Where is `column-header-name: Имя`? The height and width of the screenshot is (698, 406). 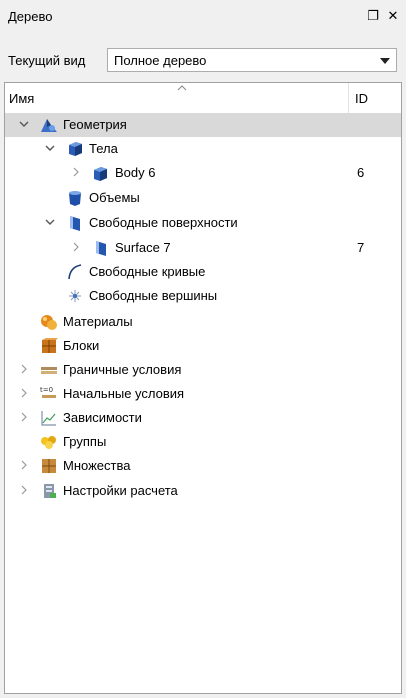 column-header-name: Имя is located at coordinates (21, 98).